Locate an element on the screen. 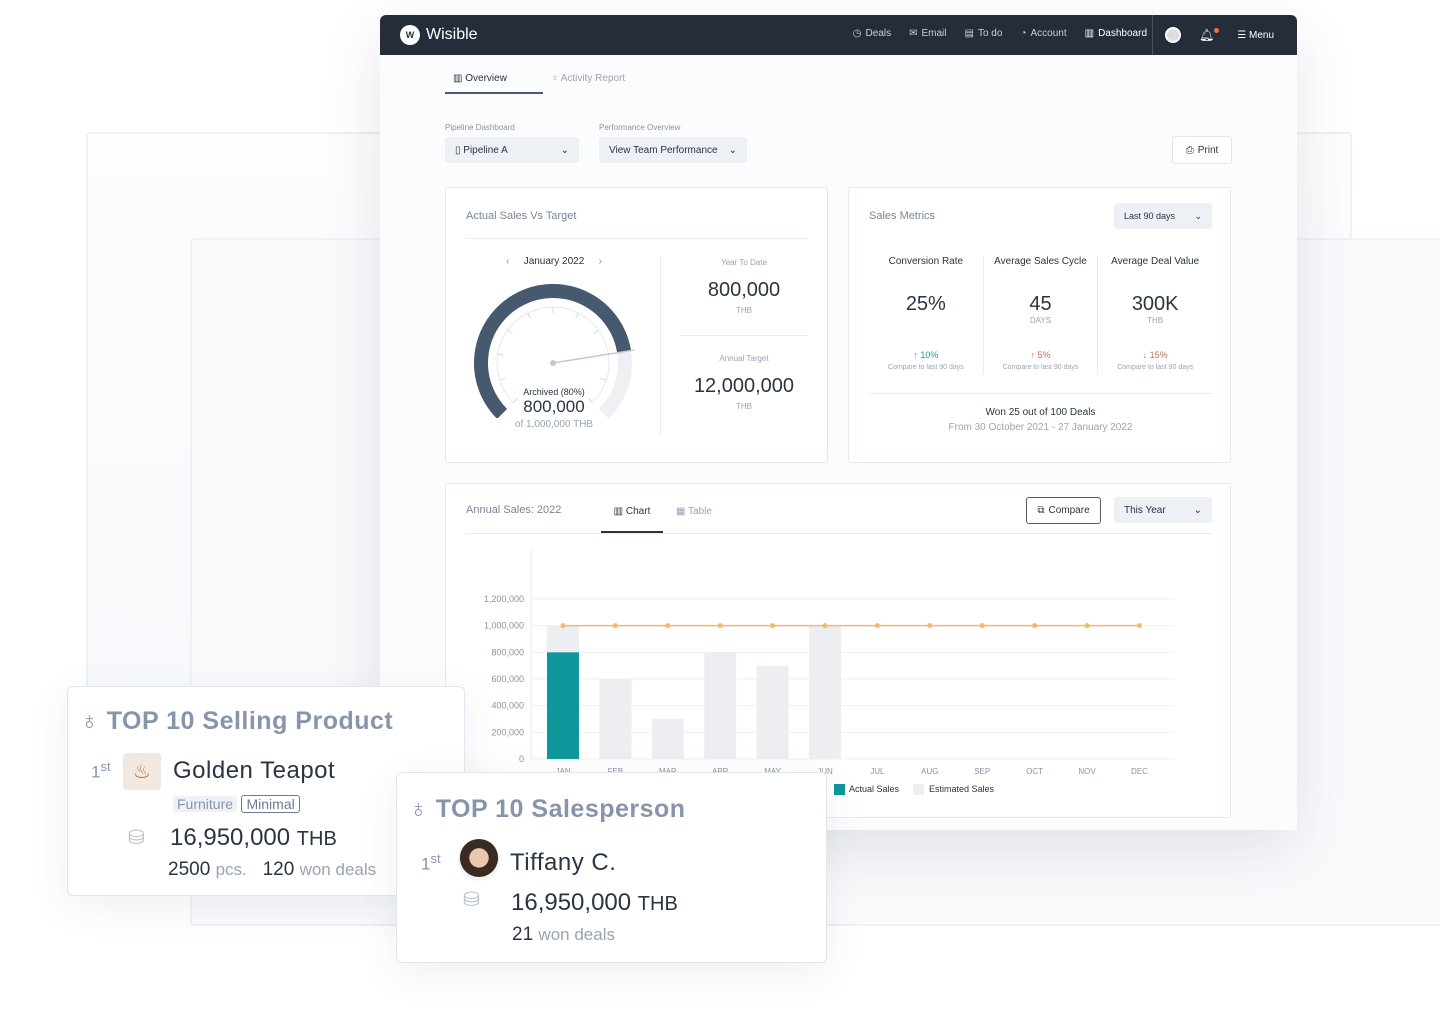 The image size is (1440, 1024). nav-label: Email is located at coordinates (934, 33).